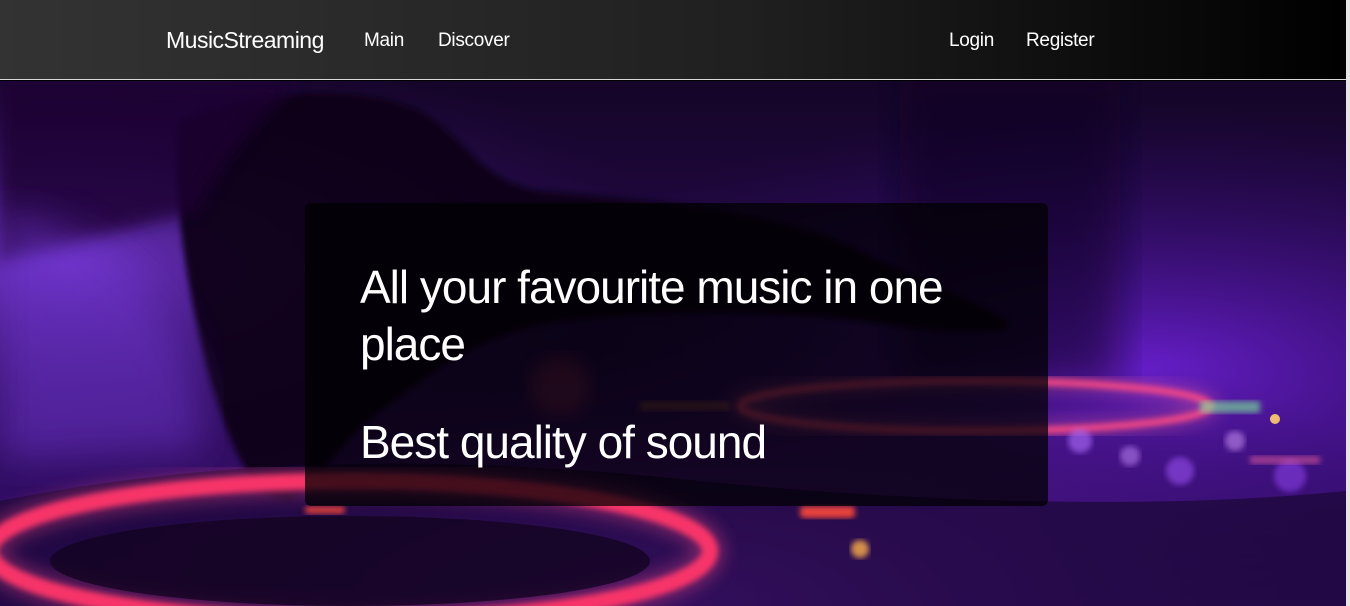 The image size is (1350, 606). I want to click on scrollbar, so click(1348, 303).